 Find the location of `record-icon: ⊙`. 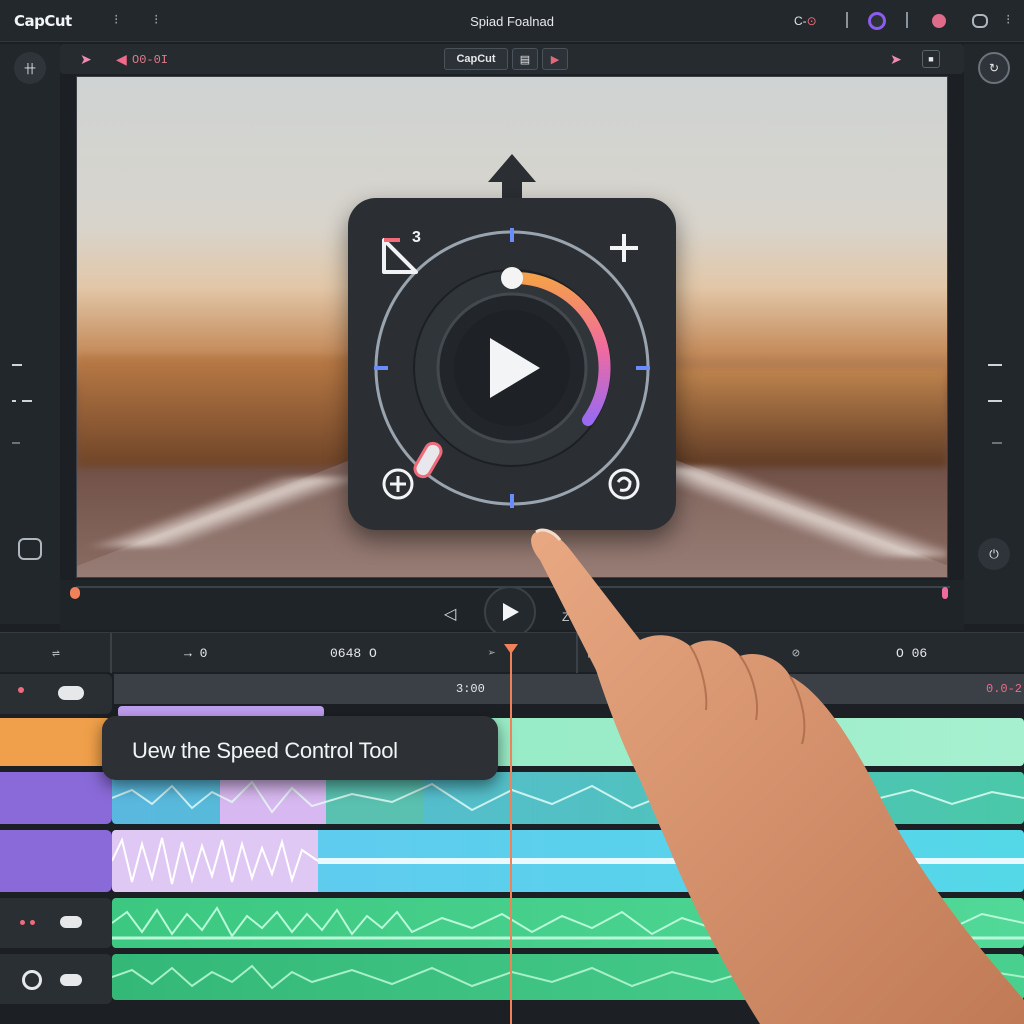

record-icon: ⊙ is located at coordinates (811, 21).